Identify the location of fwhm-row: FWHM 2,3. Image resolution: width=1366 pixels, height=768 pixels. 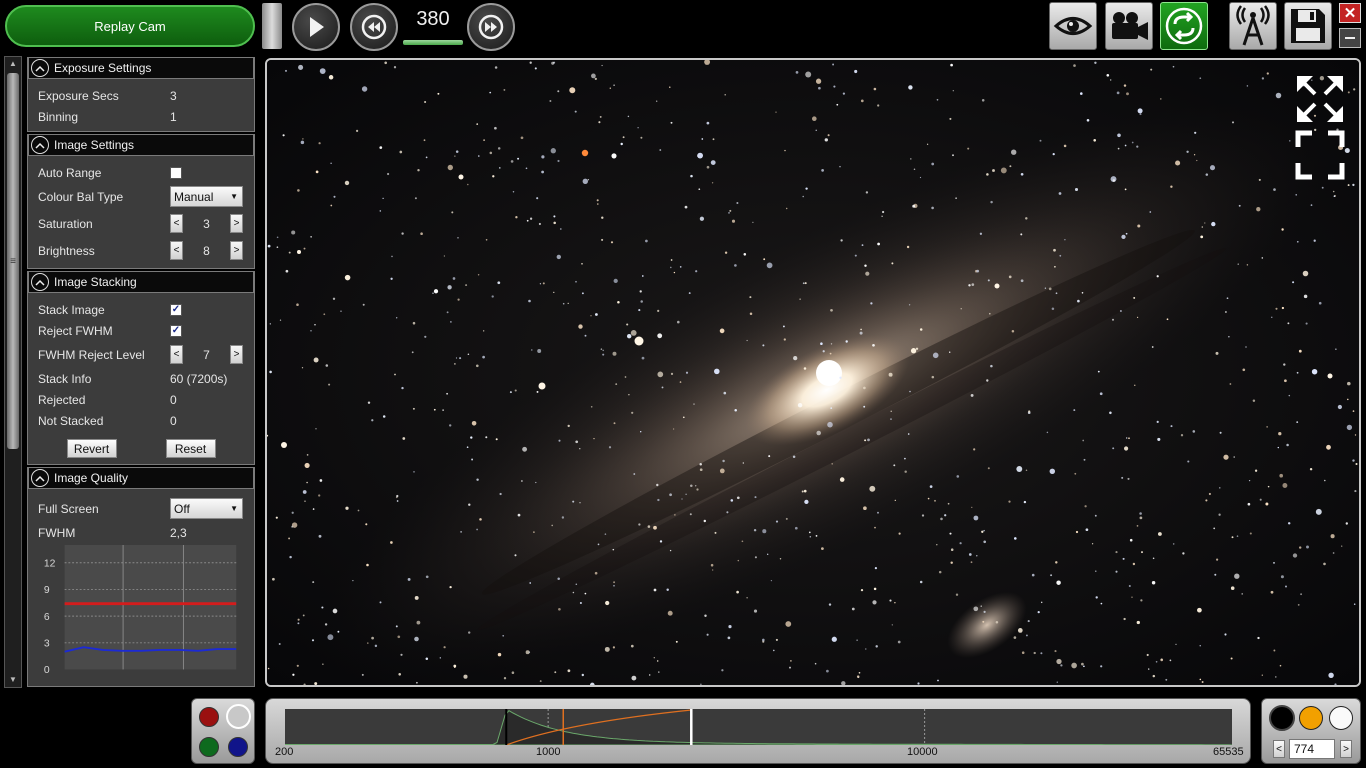
(141, 532).